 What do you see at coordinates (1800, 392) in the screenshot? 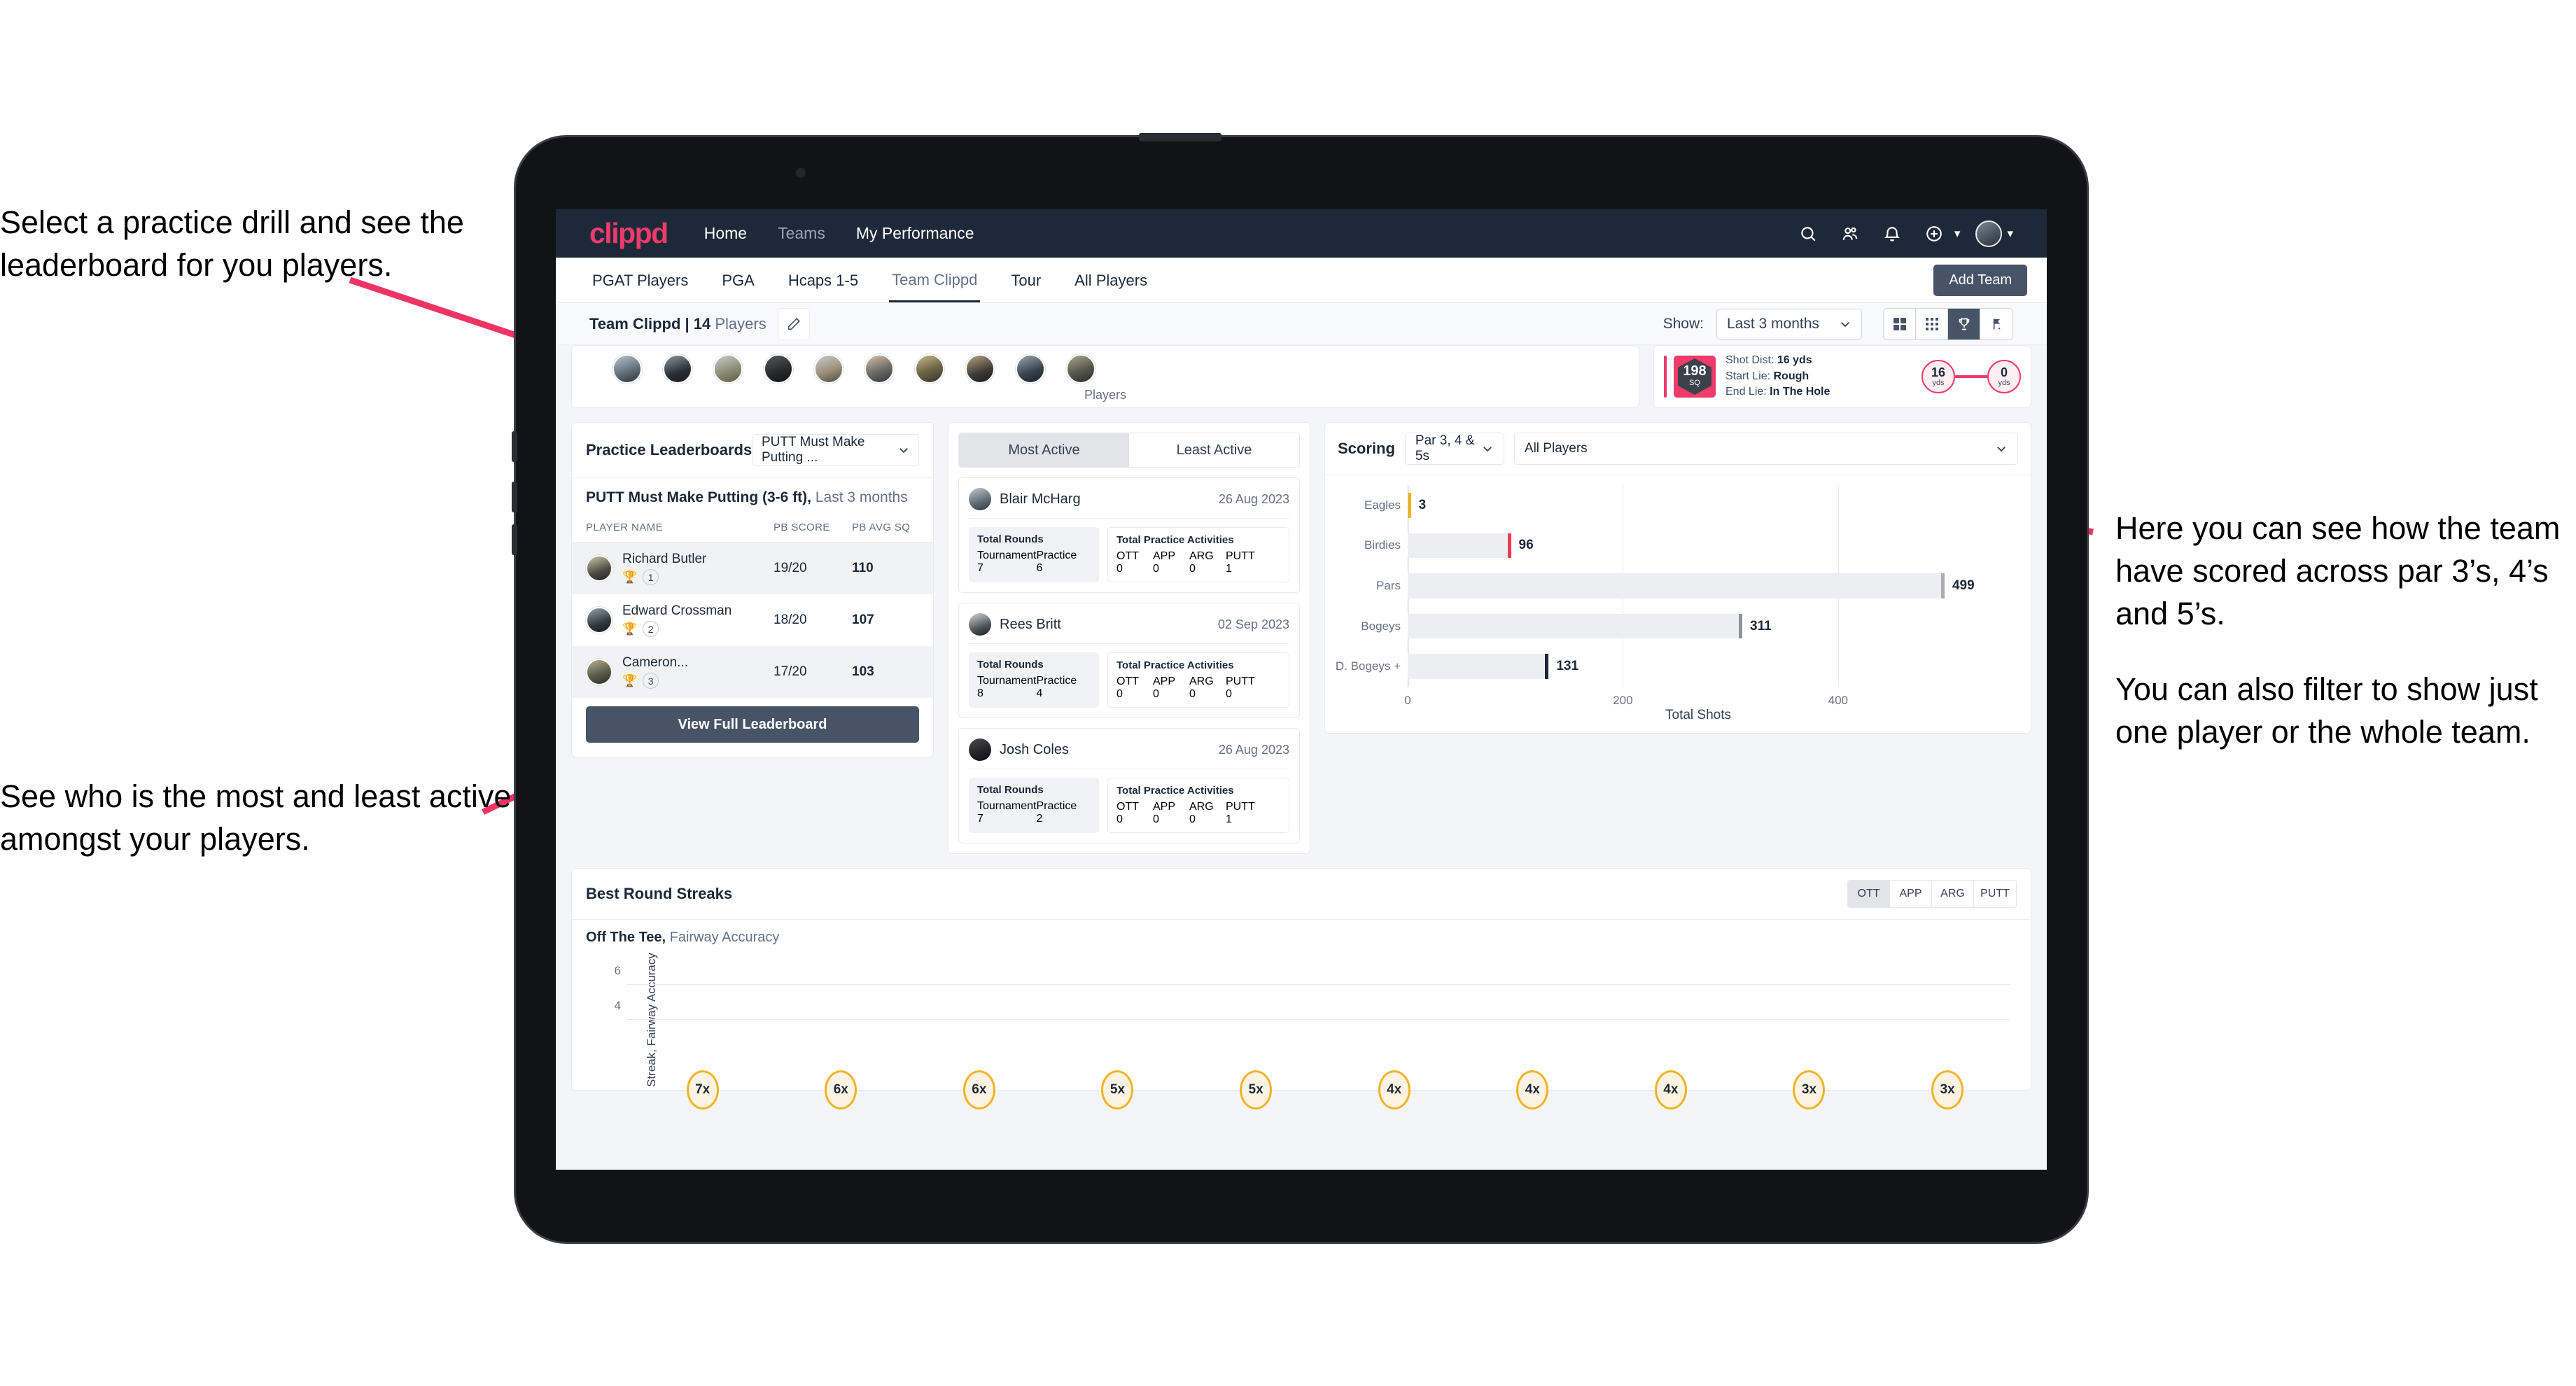
I see `end-lie-value: In The Hole` at bounding box center [1800, 392].